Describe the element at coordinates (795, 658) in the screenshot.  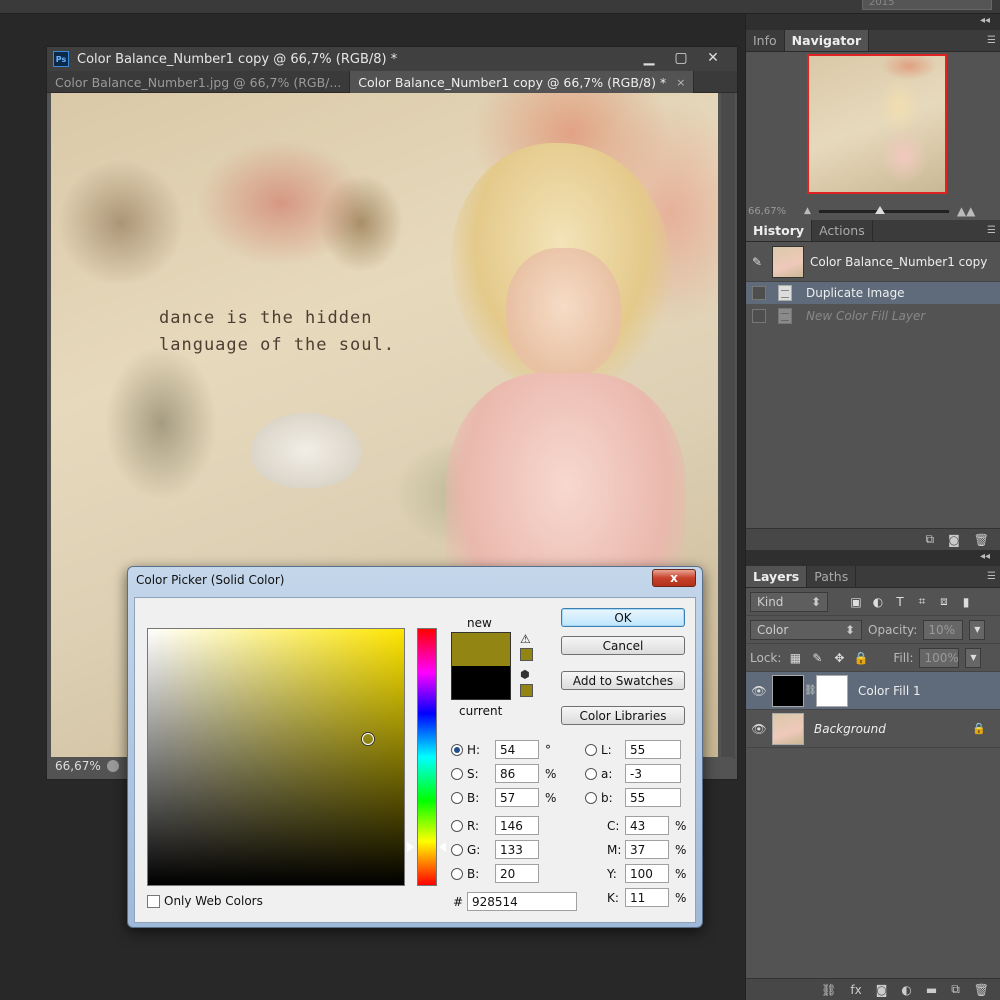
I see `lock-transparent-icon: ▦` at that location.